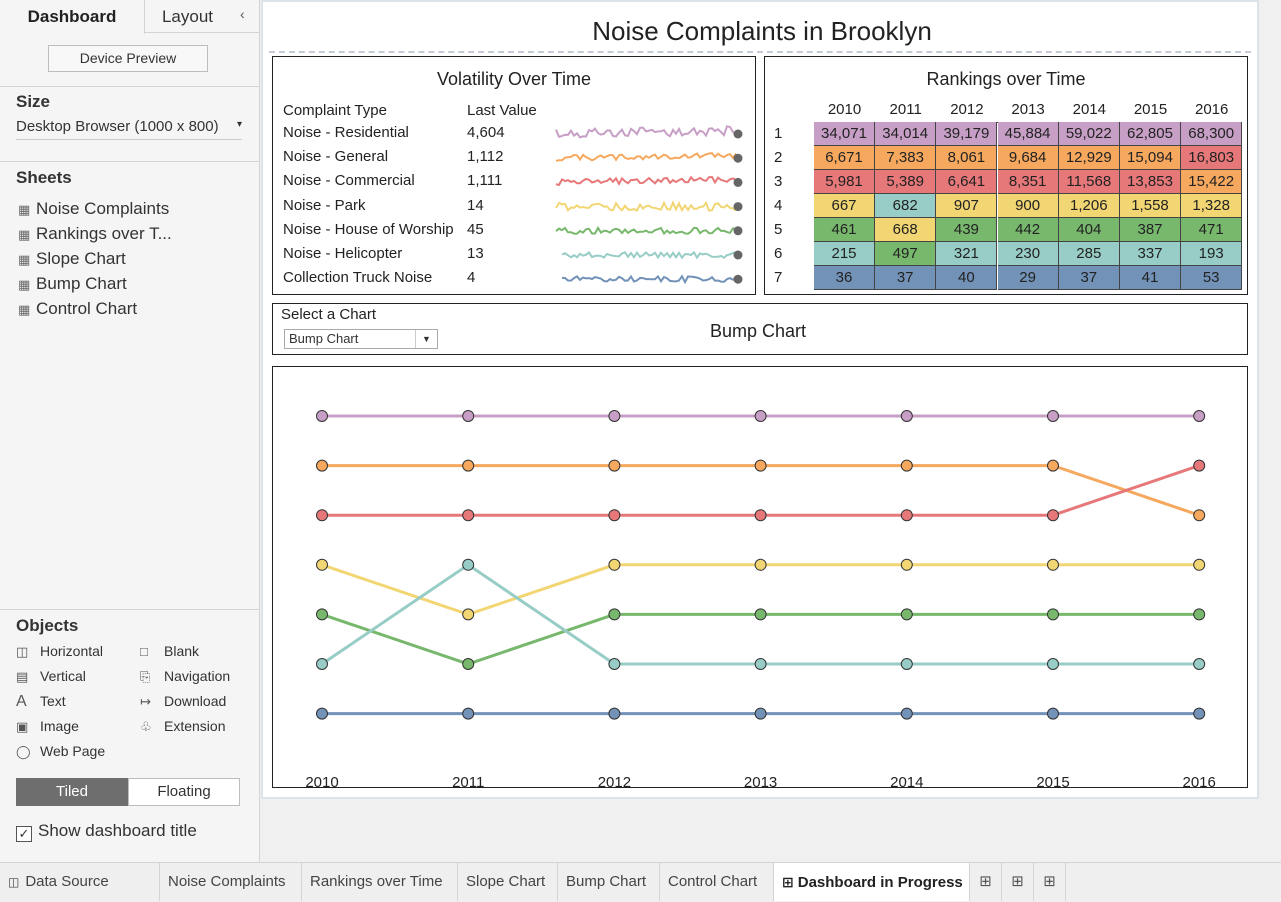 The height and width of the screenshot is (902, 1281). I want to click on dropdown-arrow-icon: ▼, so click(426, 339).